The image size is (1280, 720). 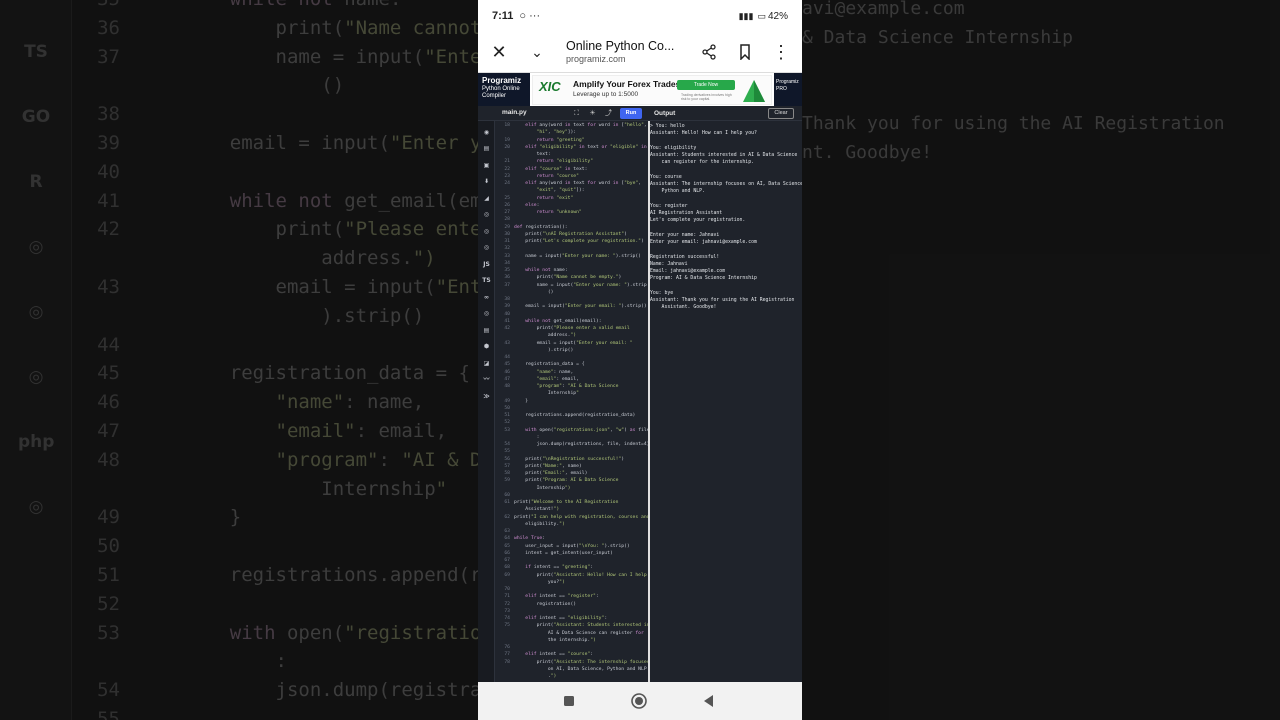 What do you see at coordinates (507, 495) in the screenshot?
I see `line-number: 60` at bounding box center [507, 495].